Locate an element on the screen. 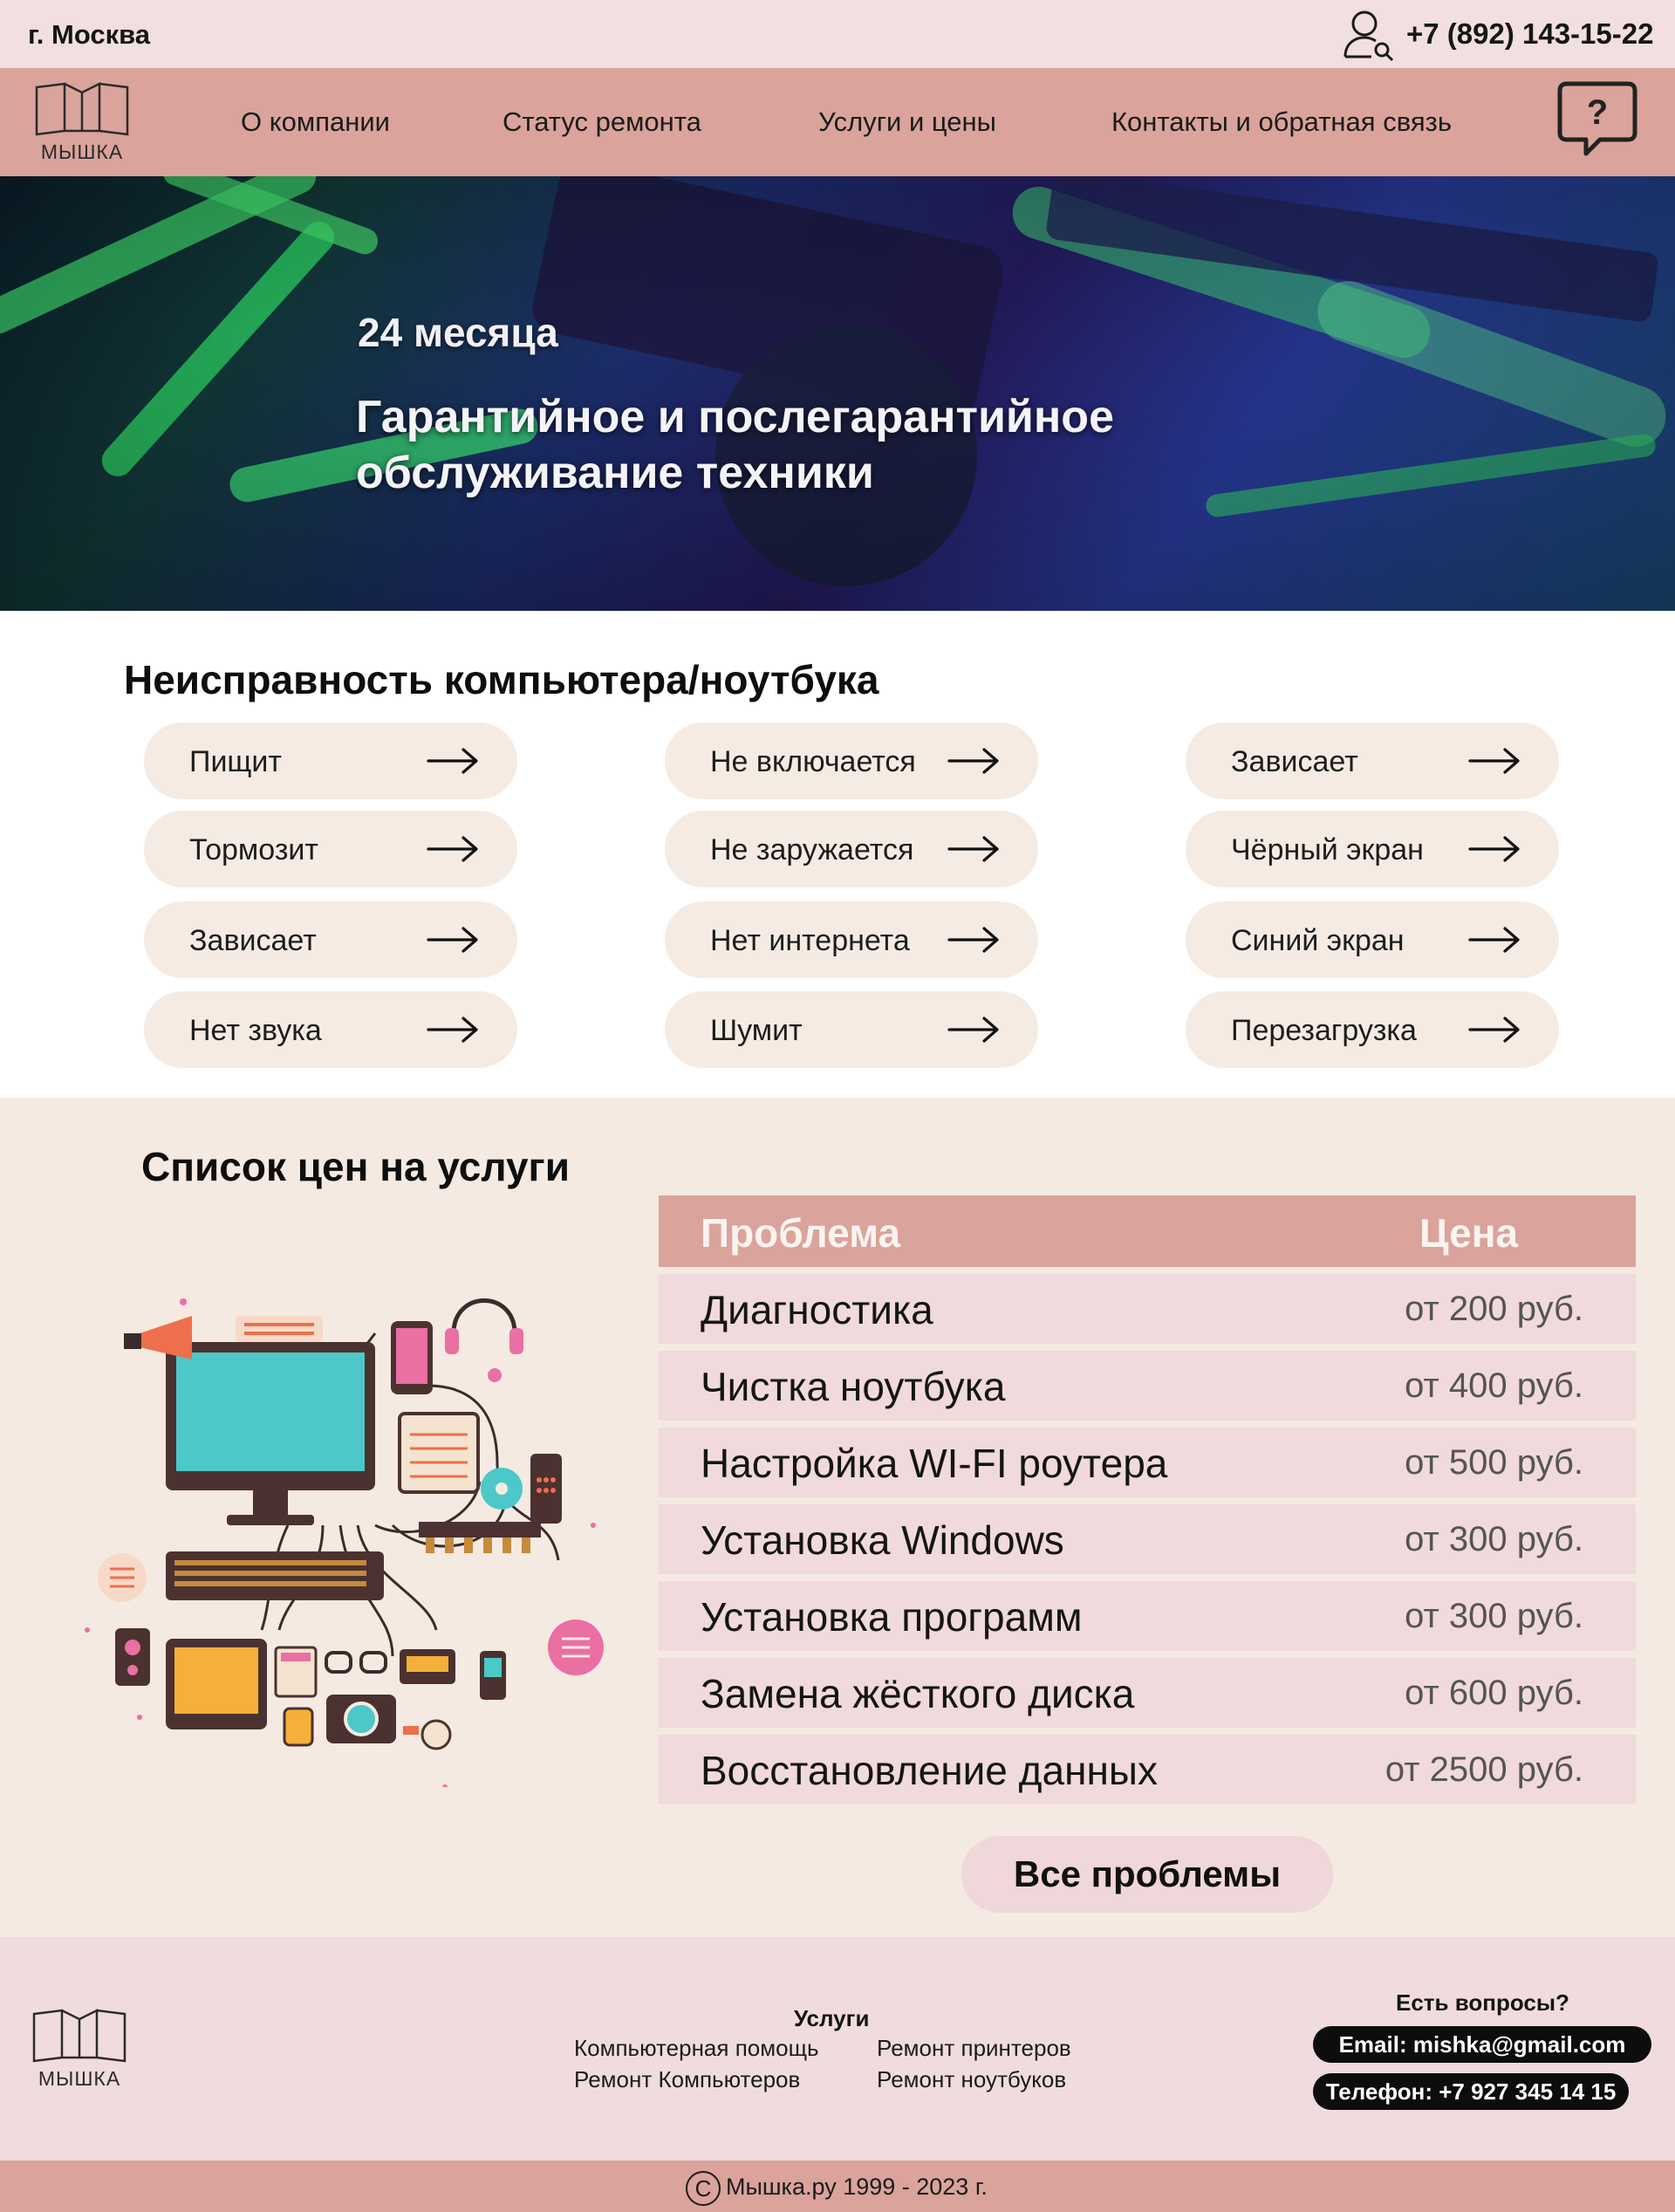 The height and width of the screenshot is (2212, 1675). problem-pill: Не заружается is located at coordinates (852, 849).